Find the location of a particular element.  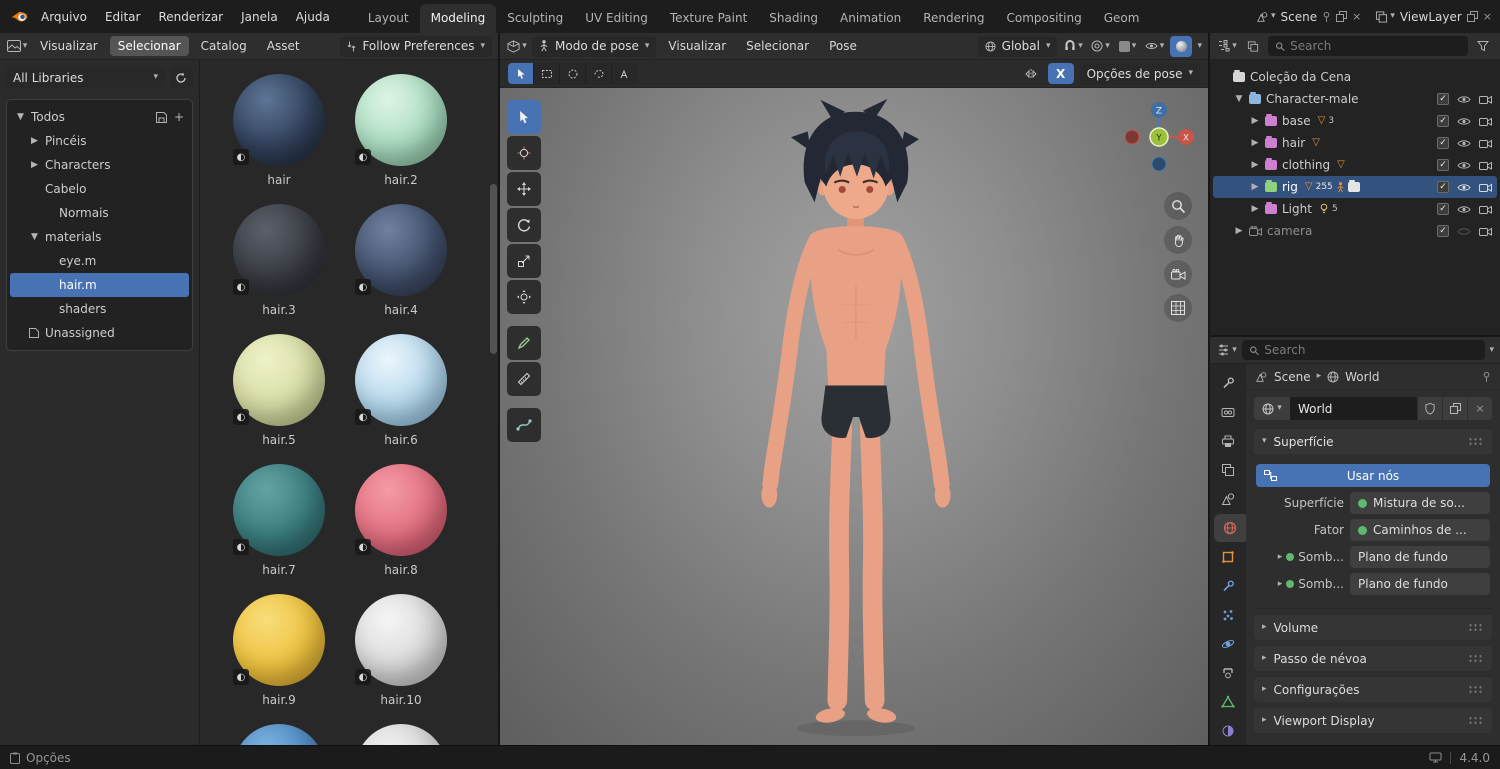

refresh-library-button is located at coordinates (181, 77).